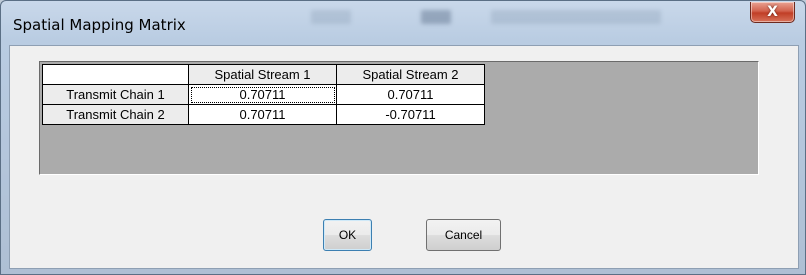 The width and height of the screenshot is (806, 275). What do you see at coordinates (410, 114) in the screenshot?
I see `matrix-cell-r2-c2: -0.70711` at bounding box center [410, 114].